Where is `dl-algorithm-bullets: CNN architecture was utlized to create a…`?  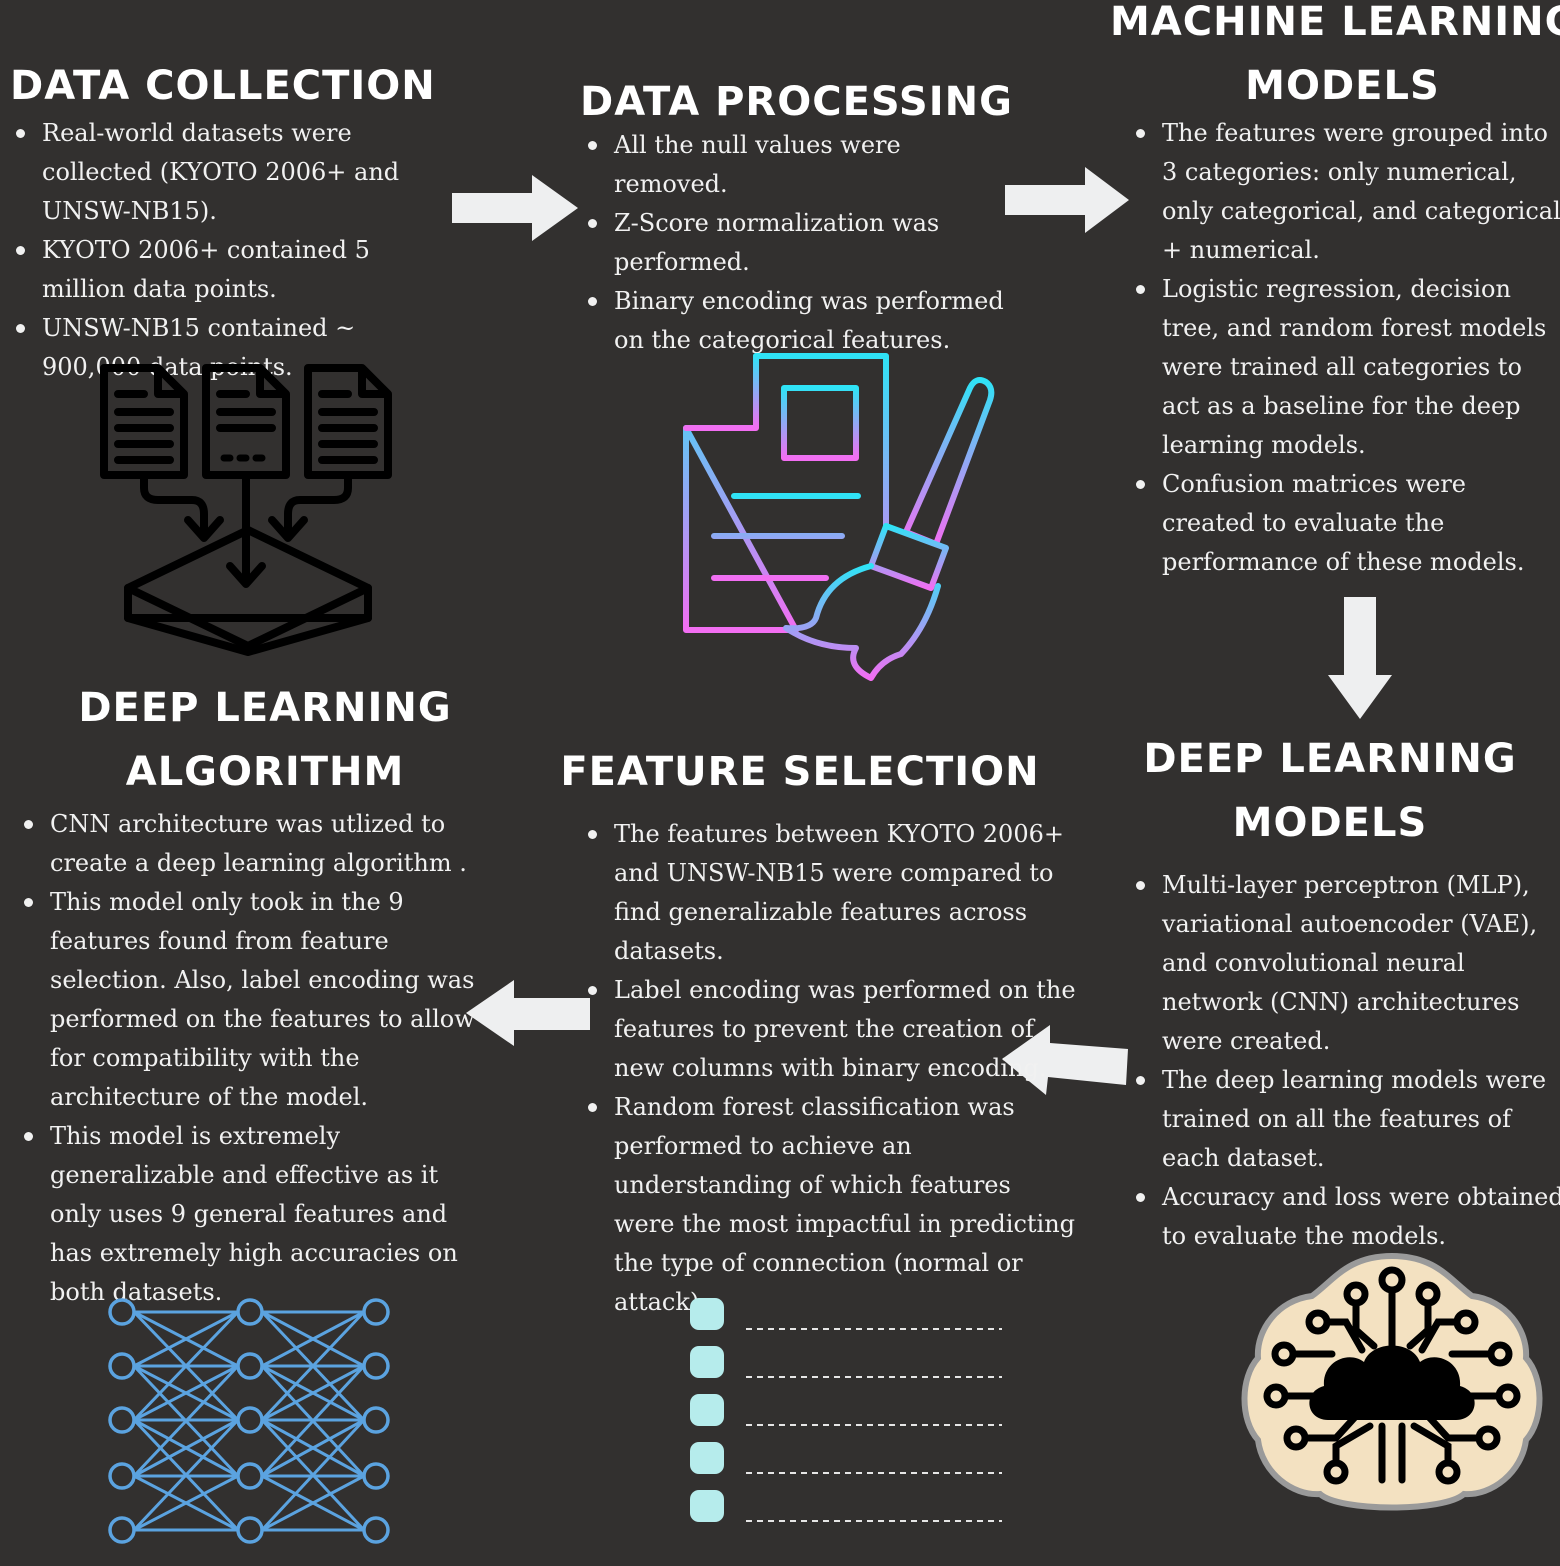 dl-algorithm-bullets: CNN architecture was utlized to create a… is located at coordinates (252, 1058).